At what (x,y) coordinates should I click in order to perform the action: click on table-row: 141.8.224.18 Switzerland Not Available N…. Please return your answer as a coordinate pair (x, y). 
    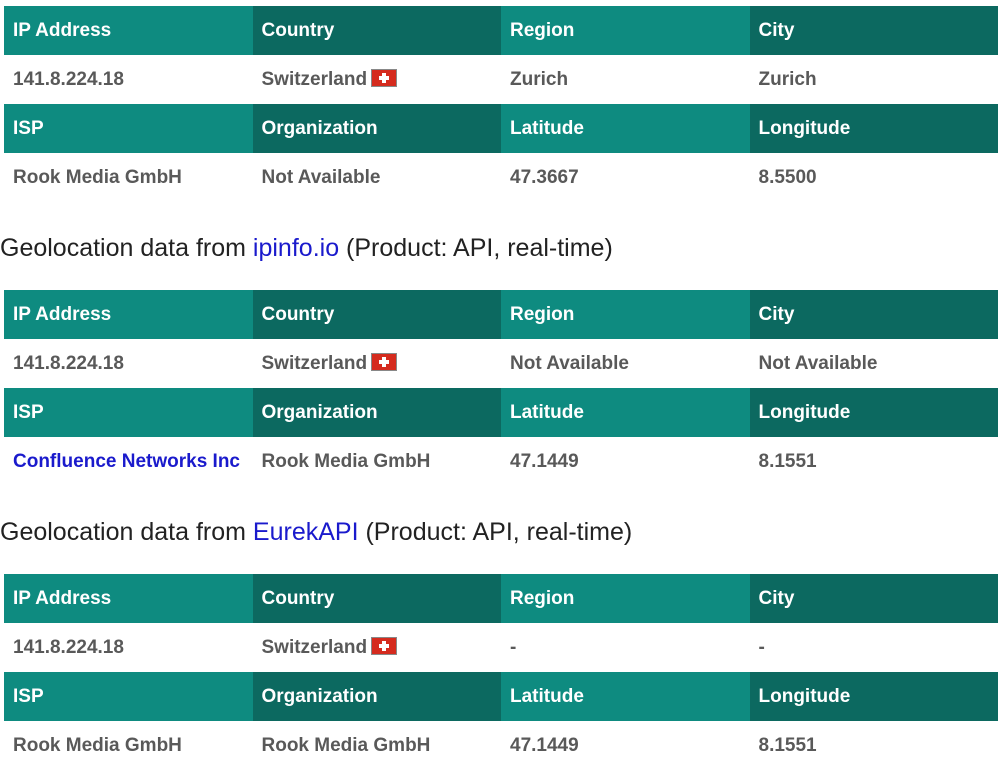
    Looking at the image, I should click on (501, 363).